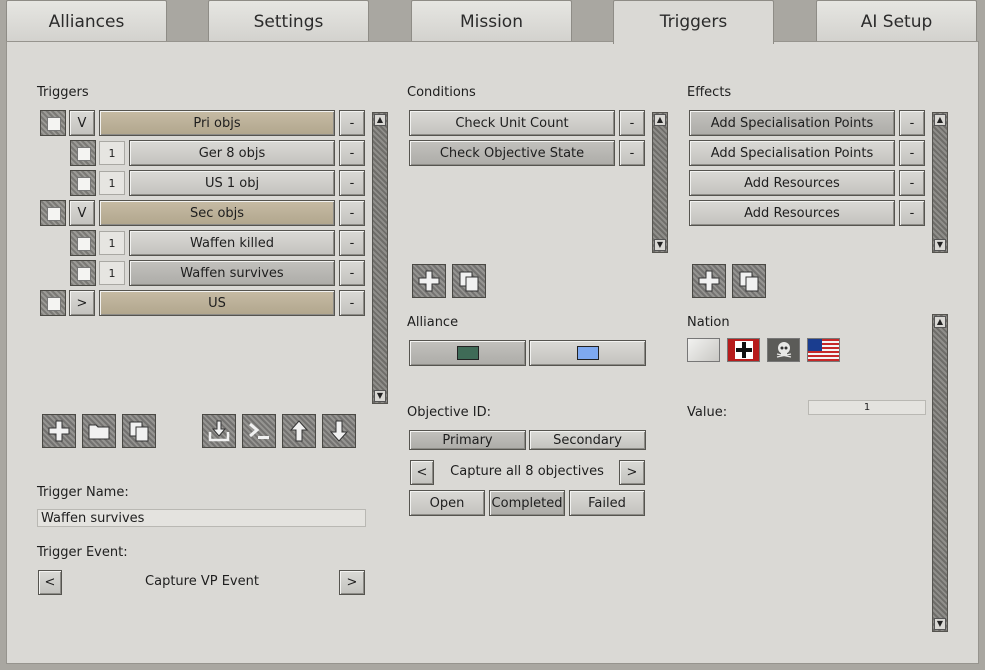 This screenshot has height=670, width=985. Describe the element at coordinates (441, 92) in the screenshot. I see `conditions-heading: Conditions` at that location.